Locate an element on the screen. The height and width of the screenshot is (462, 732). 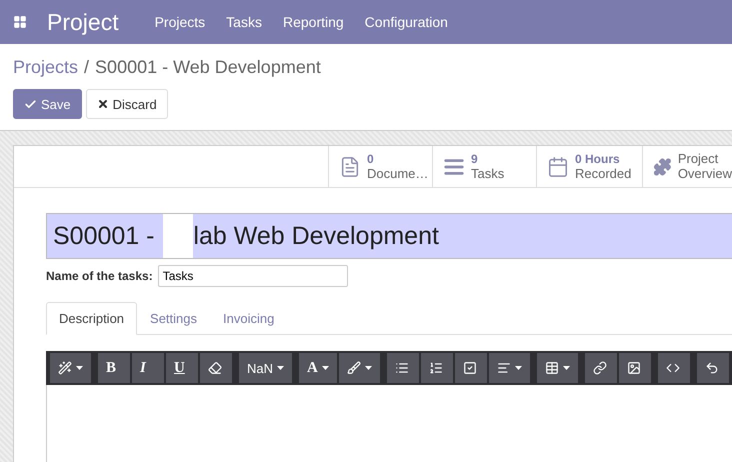
list-button is located at coordinates (402, 368).